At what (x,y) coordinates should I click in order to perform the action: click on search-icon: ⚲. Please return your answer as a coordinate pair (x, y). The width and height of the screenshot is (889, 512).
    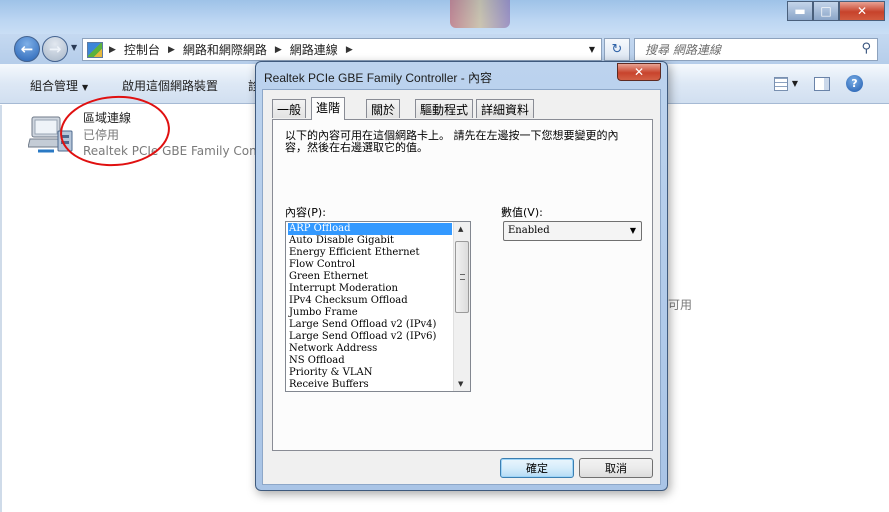
    Looking at the image, I should click on (866, 48).